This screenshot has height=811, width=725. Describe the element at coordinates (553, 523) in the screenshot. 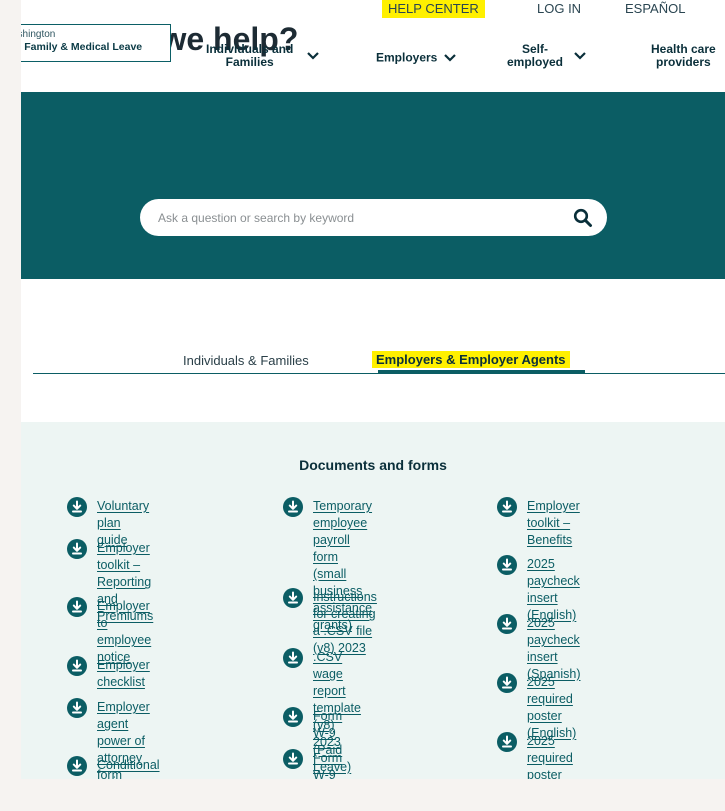

I see `document-link: Employer toolkit – Benefits` at that location.